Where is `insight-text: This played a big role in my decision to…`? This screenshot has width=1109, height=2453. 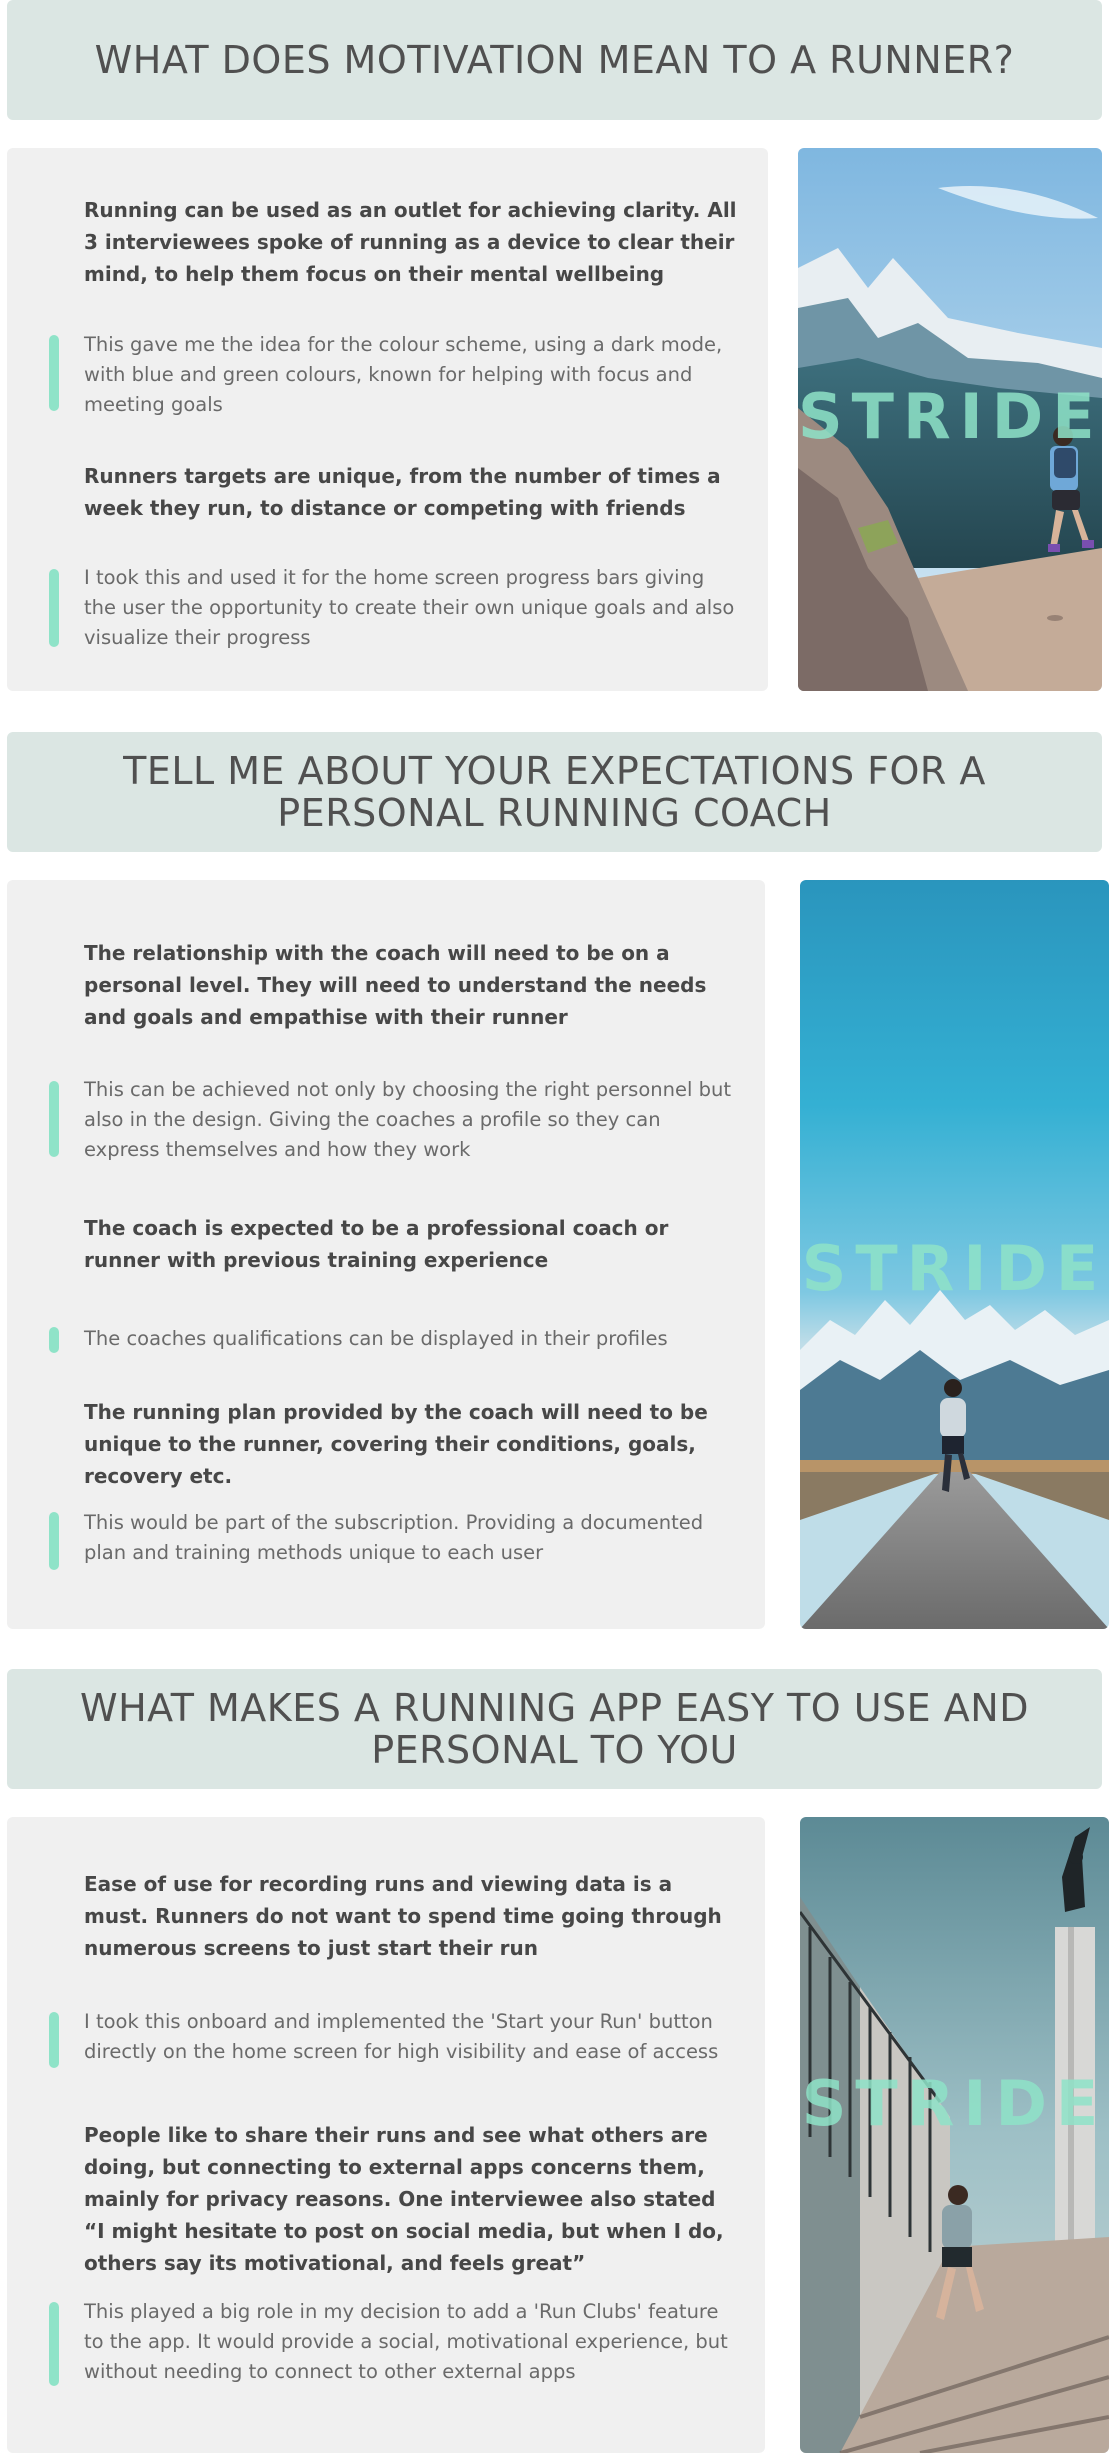 insight-text: This played a big role in my decision to… is located at coordinates (392, 2342).